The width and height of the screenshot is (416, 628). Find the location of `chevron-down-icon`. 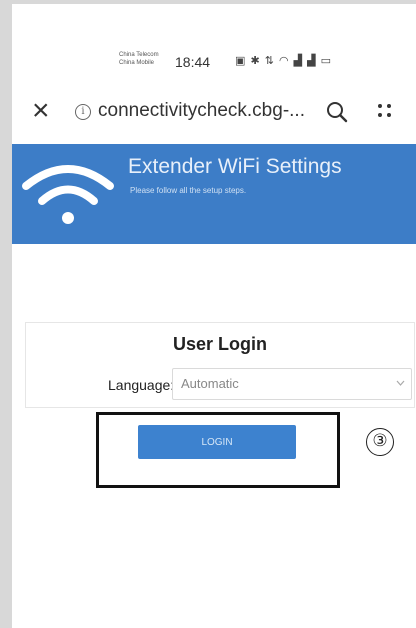

chevron-down-icon is located at coordinates (400, 383).